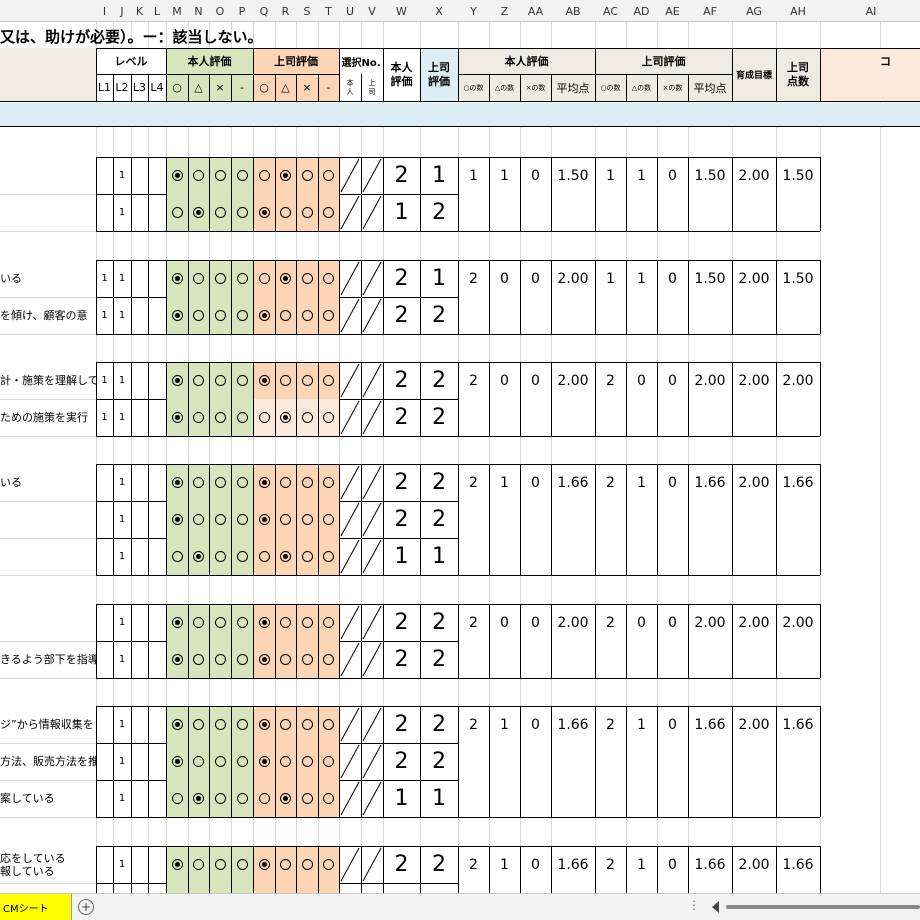 The width and height of the screenshot is (920, 920). Describe the element at coordinates (86, 907) in the screenshot. I see `add-sheet-button: +` at that location.